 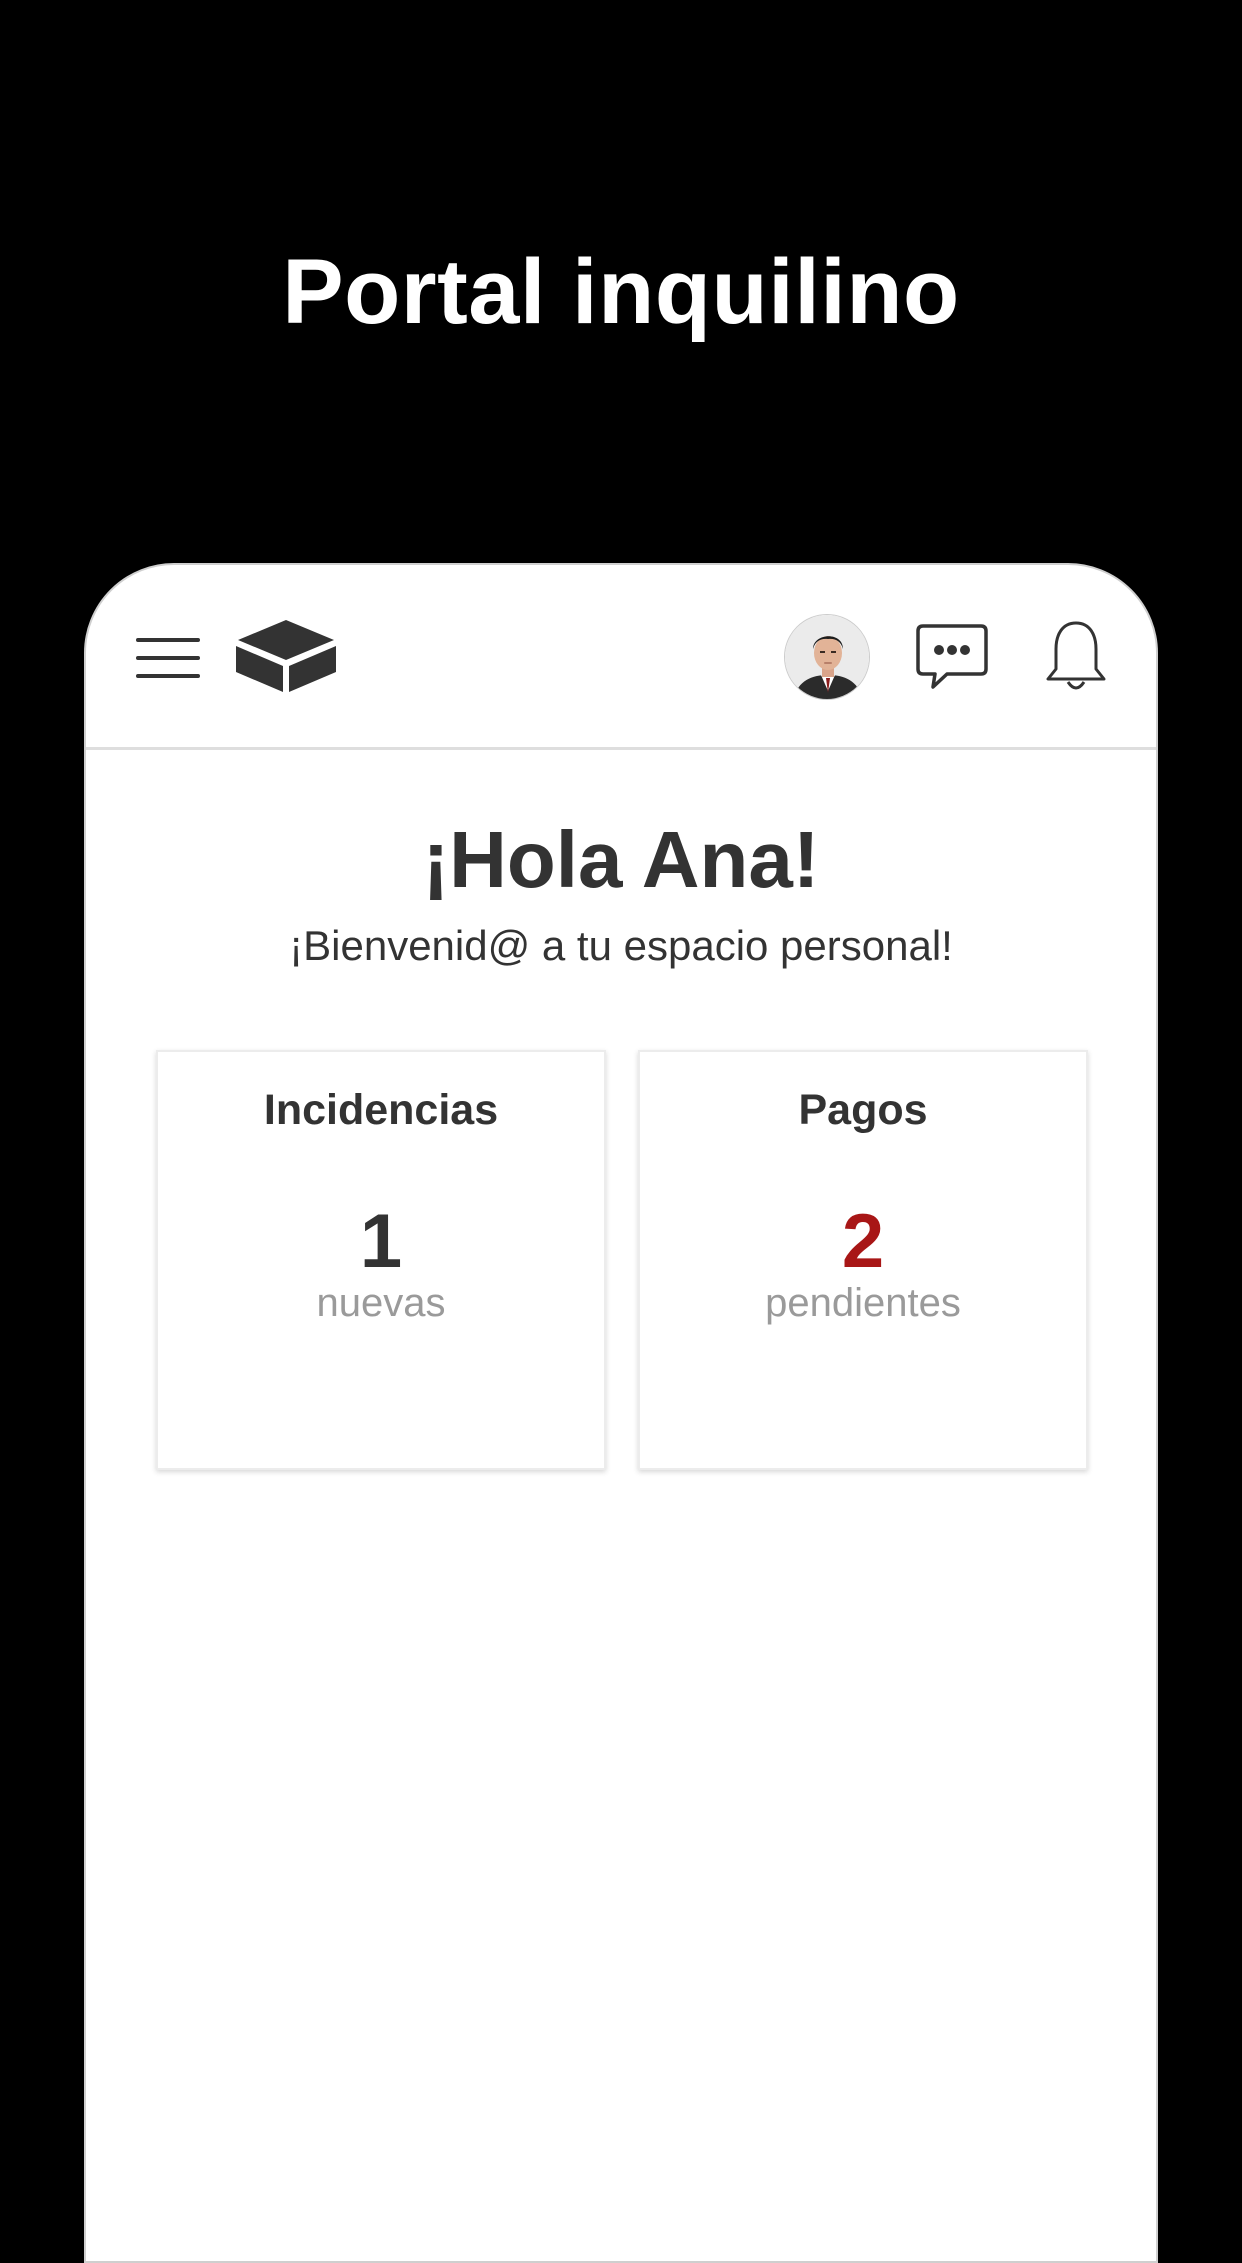 What do you see at coordinates (863, 1303) in the screenshot?
I see `pagos-subtitle: pendientes` at bounding box center [863, 1303].